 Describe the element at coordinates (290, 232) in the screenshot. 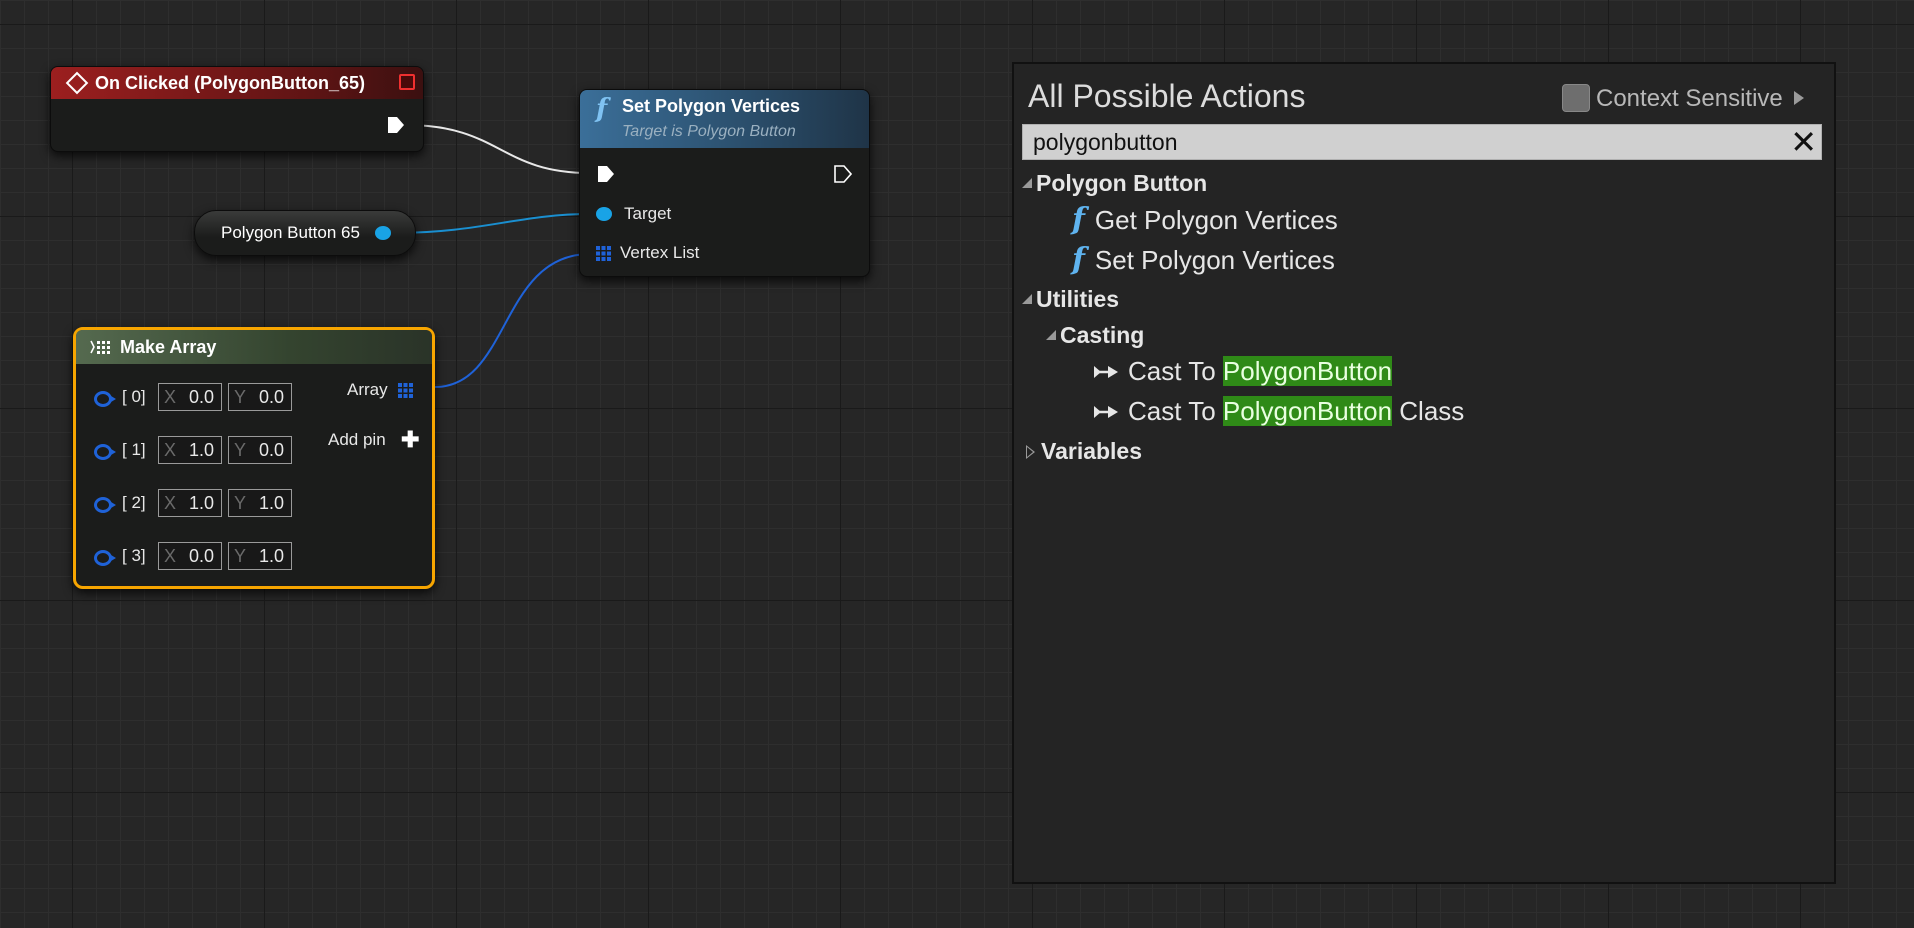

I see `variable-node-label: Polygon Button 65` at that location.